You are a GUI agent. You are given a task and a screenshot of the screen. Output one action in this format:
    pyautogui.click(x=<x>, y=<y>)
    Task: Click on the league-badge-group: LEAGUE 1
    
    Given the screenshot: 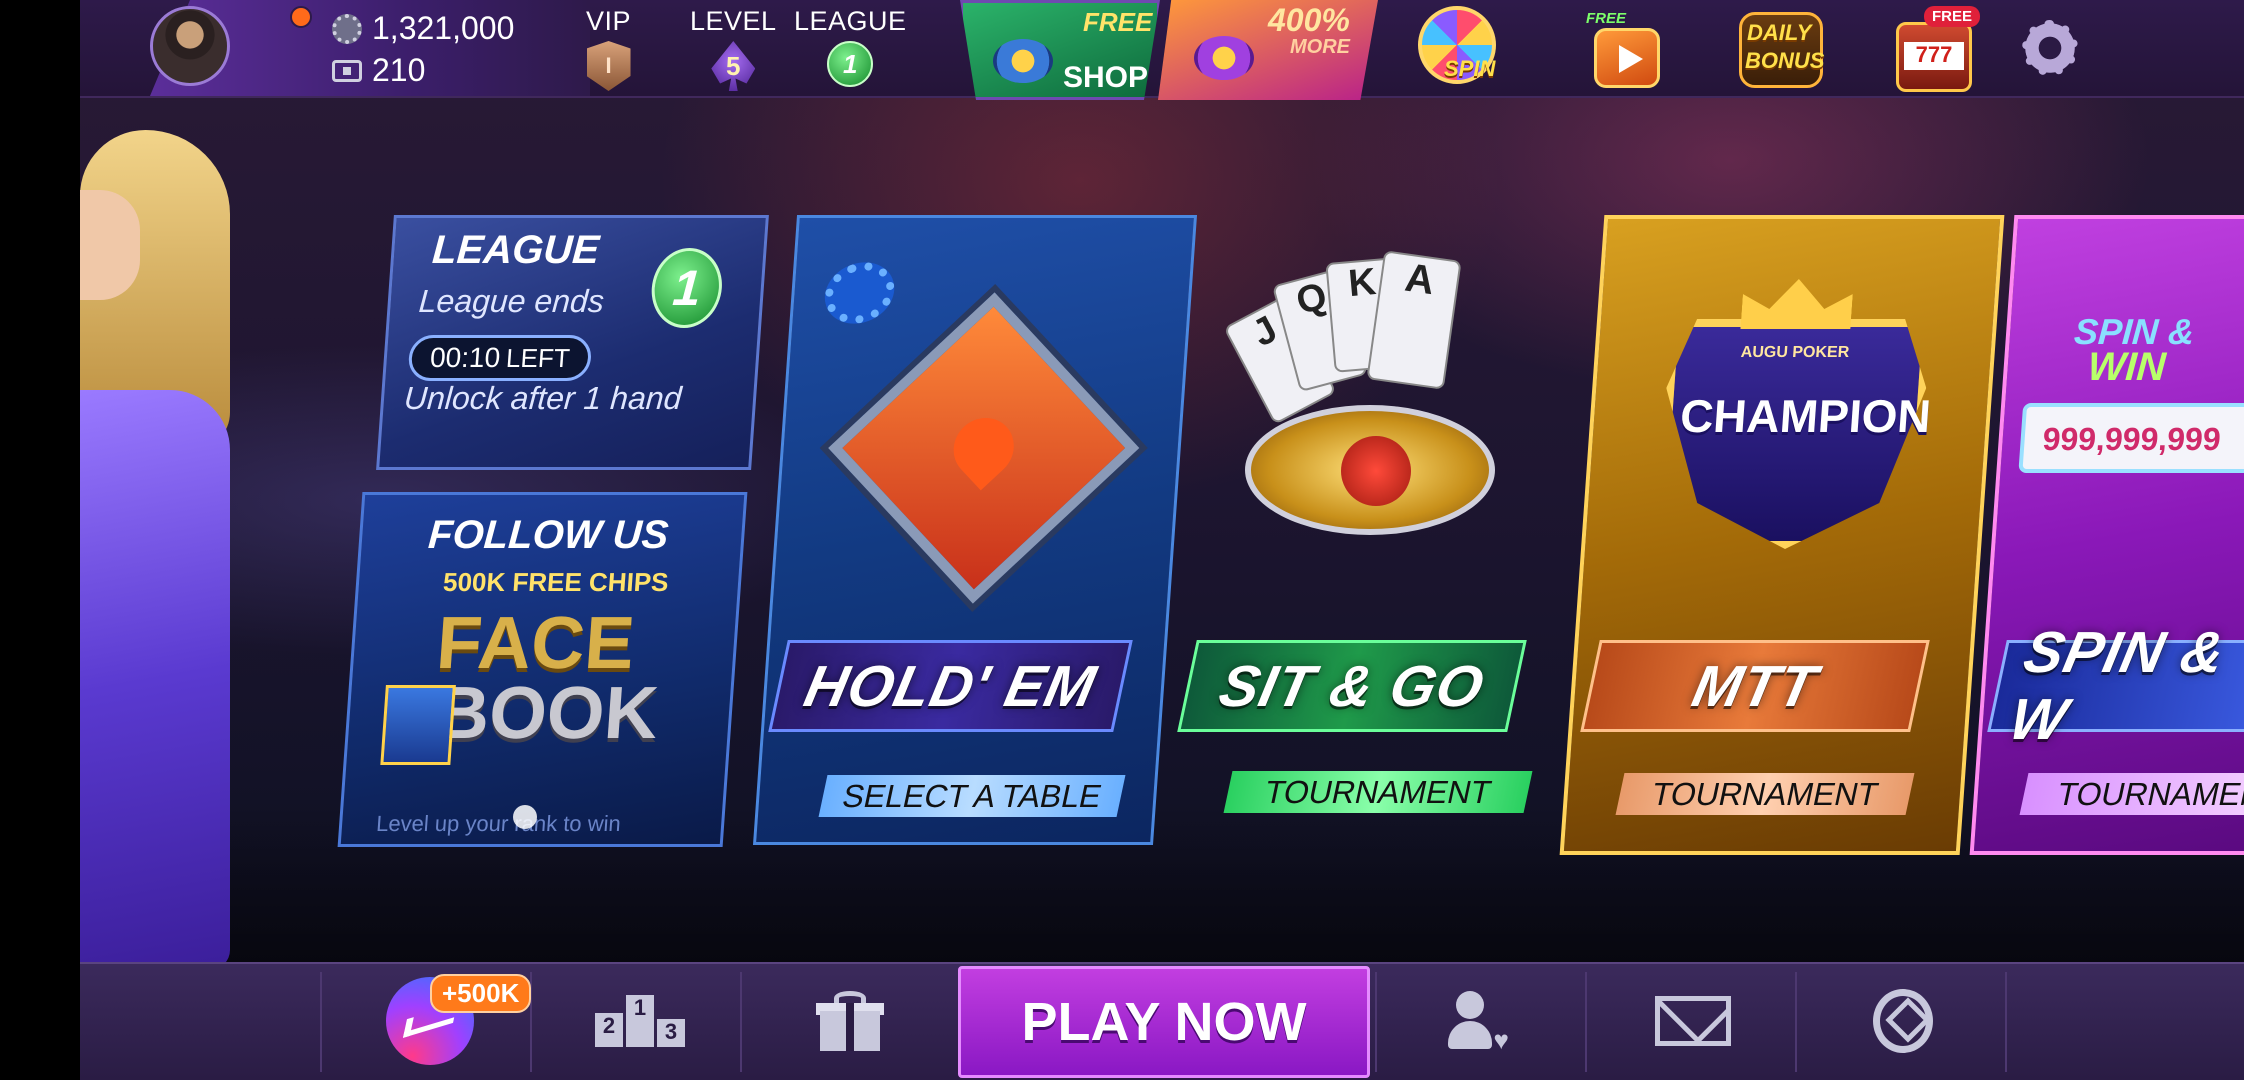 What is the action you would take?
    pyautogui.click(x=850, y=46)
    